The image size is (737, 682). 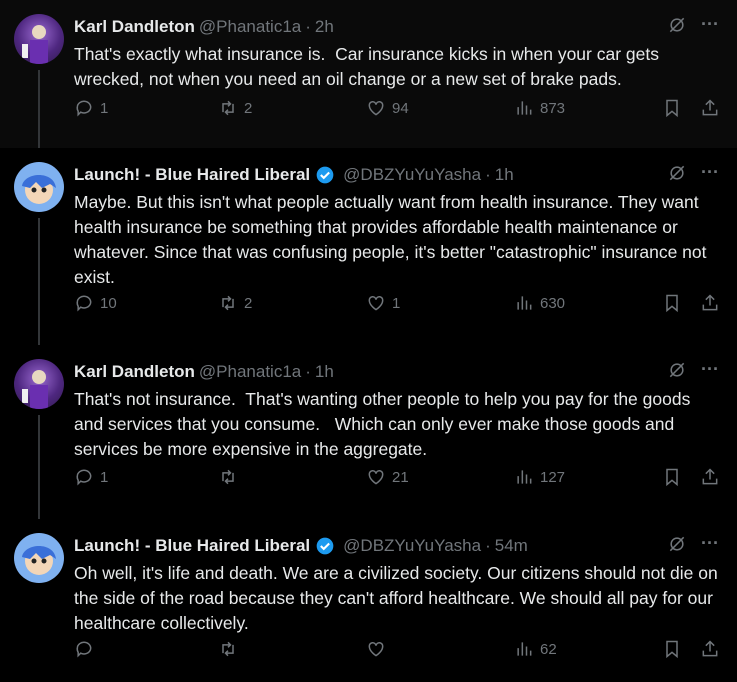 I want to click on views-button: 873, so click(x=539, y=108).